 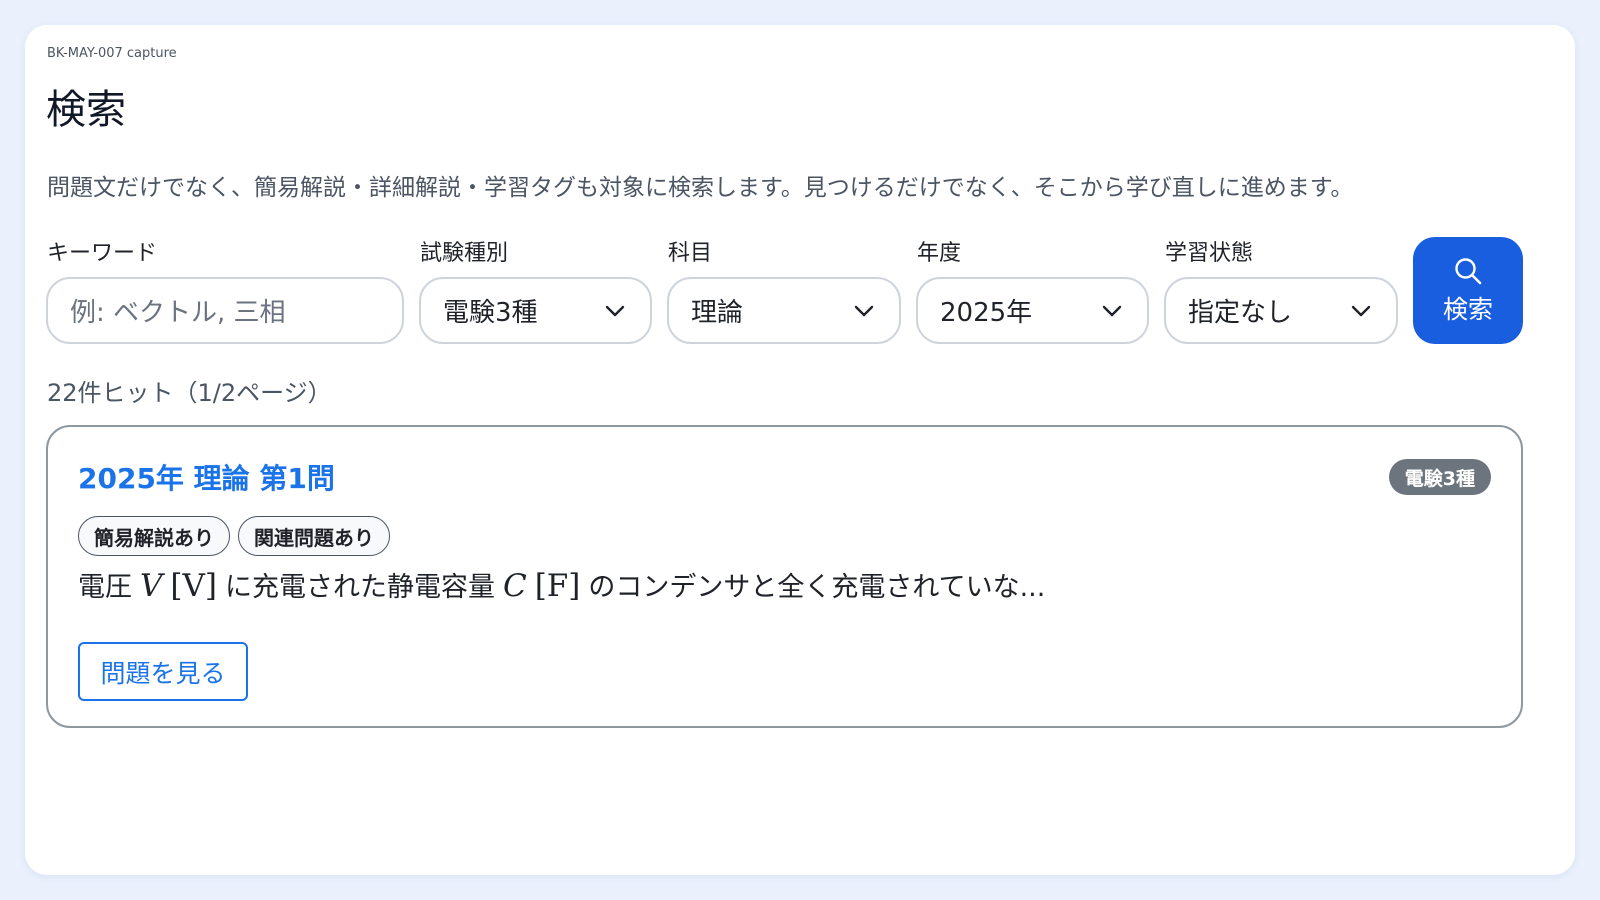 What do you see at coordinates (189, 393) in the screenshot?
I see `result-count: 22件ヒット（1/2ページ）` at bounding box center [189, 393].